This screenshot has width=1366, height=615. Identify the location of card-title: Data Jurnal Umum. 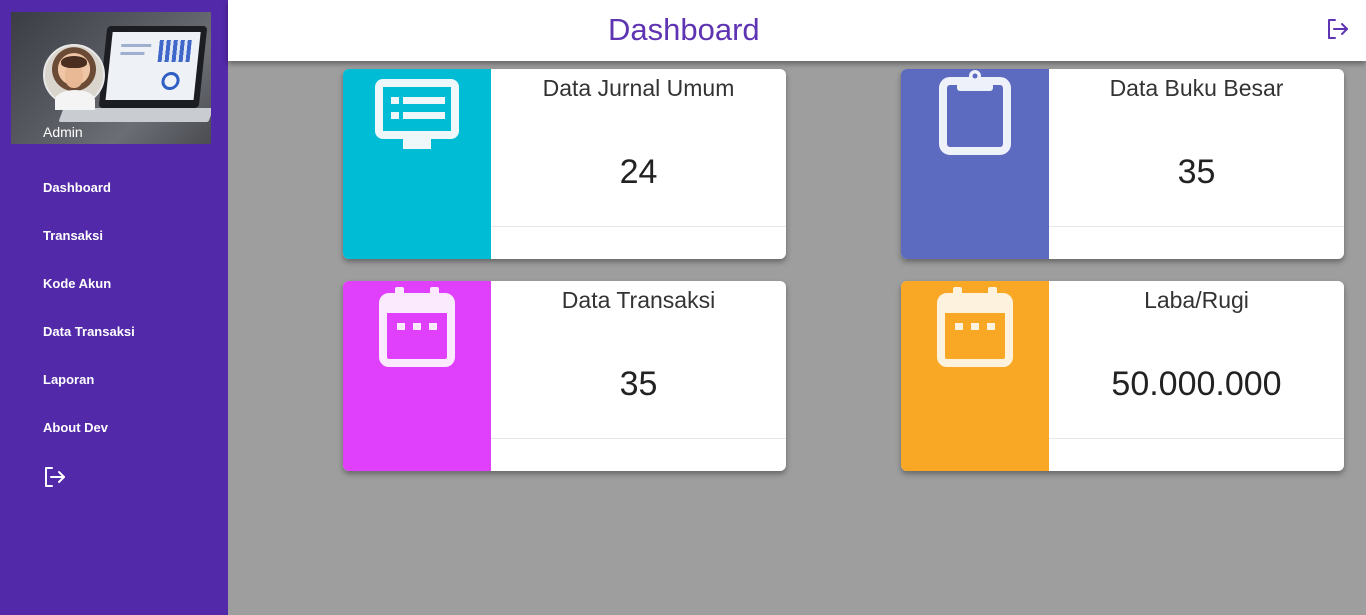
(638, 88).